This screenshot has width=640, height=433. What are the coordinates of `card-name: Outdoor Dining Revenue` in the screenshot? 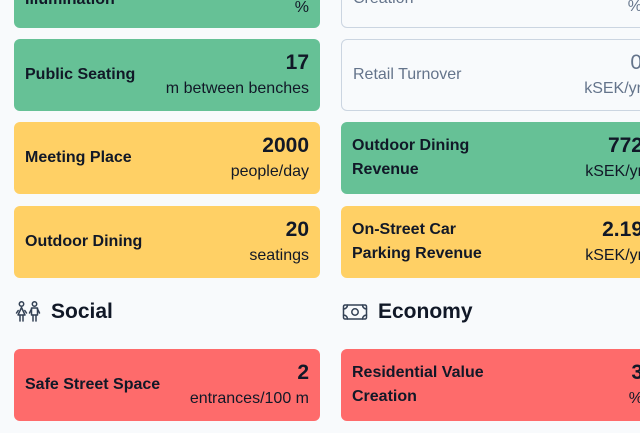 It's located at (411, 157).